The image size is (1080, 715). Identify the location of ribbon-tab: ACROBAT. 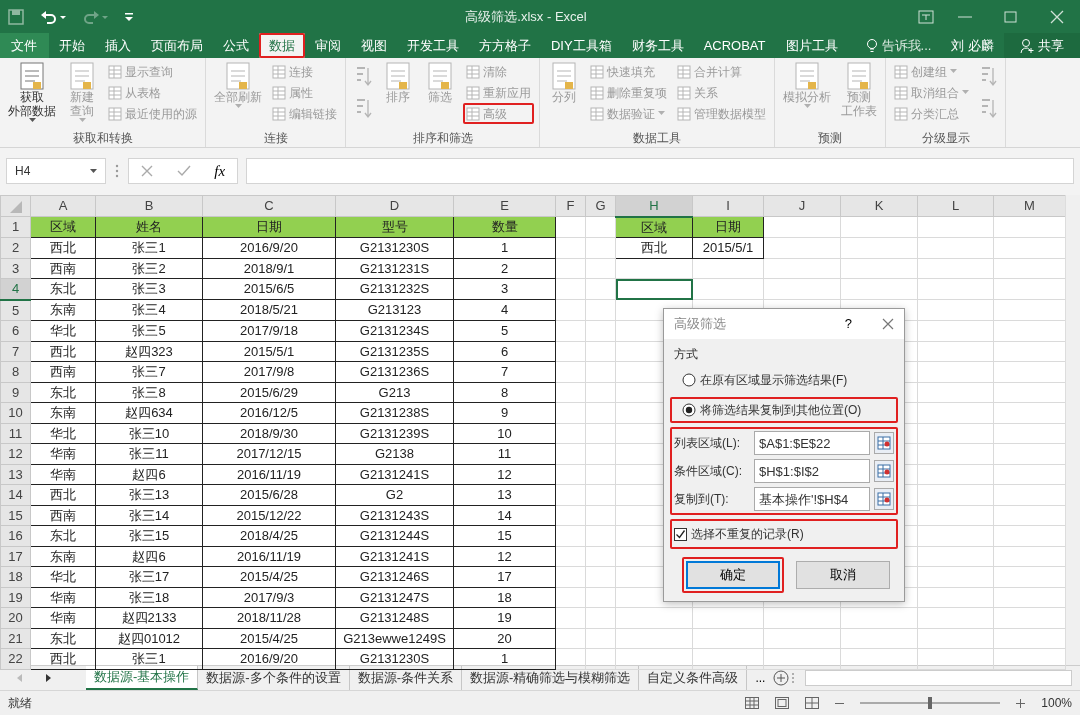
(734, 45).